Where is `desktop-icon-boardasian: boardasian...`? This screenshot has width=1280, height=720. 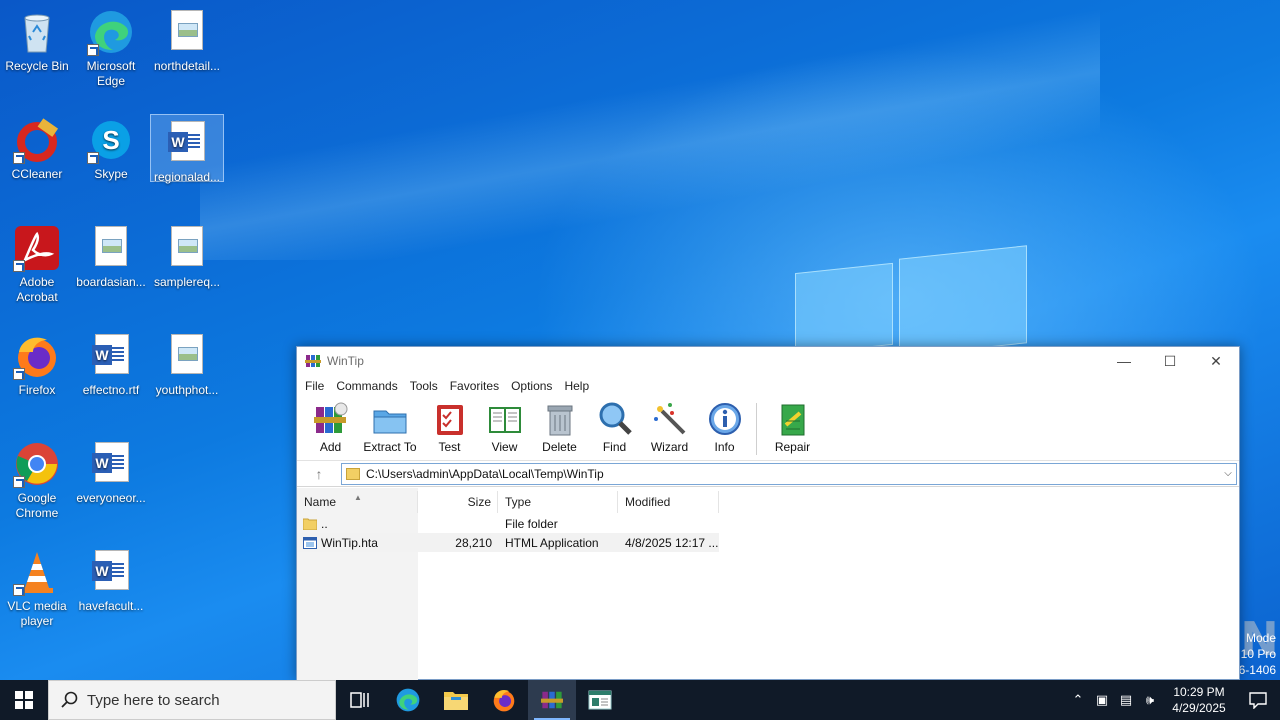 desktop-icon-boardasian: boardasian... is located at coordinates (111, 255).